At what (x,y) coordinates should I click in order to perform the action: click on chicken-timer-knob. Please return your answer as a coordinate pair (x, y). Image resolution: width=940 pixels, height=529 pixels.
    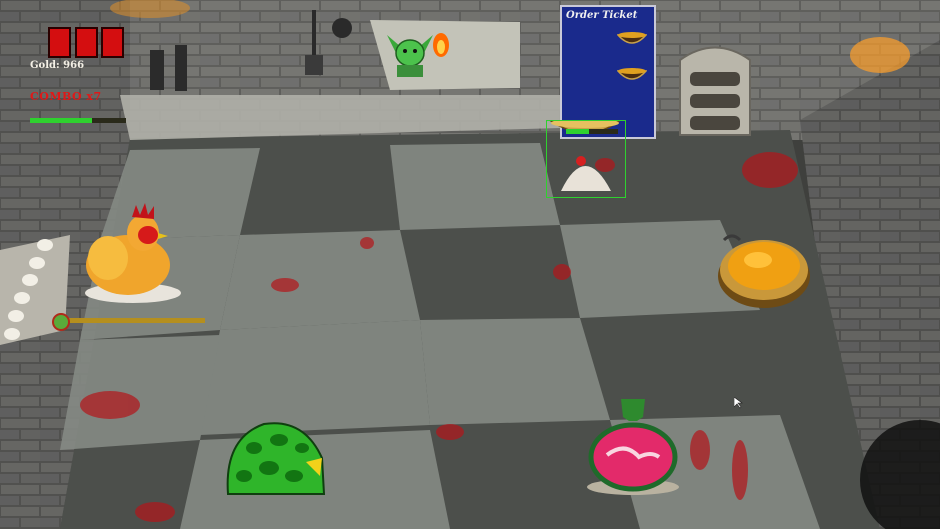
    Looking at the image, I should click on (61, 322).